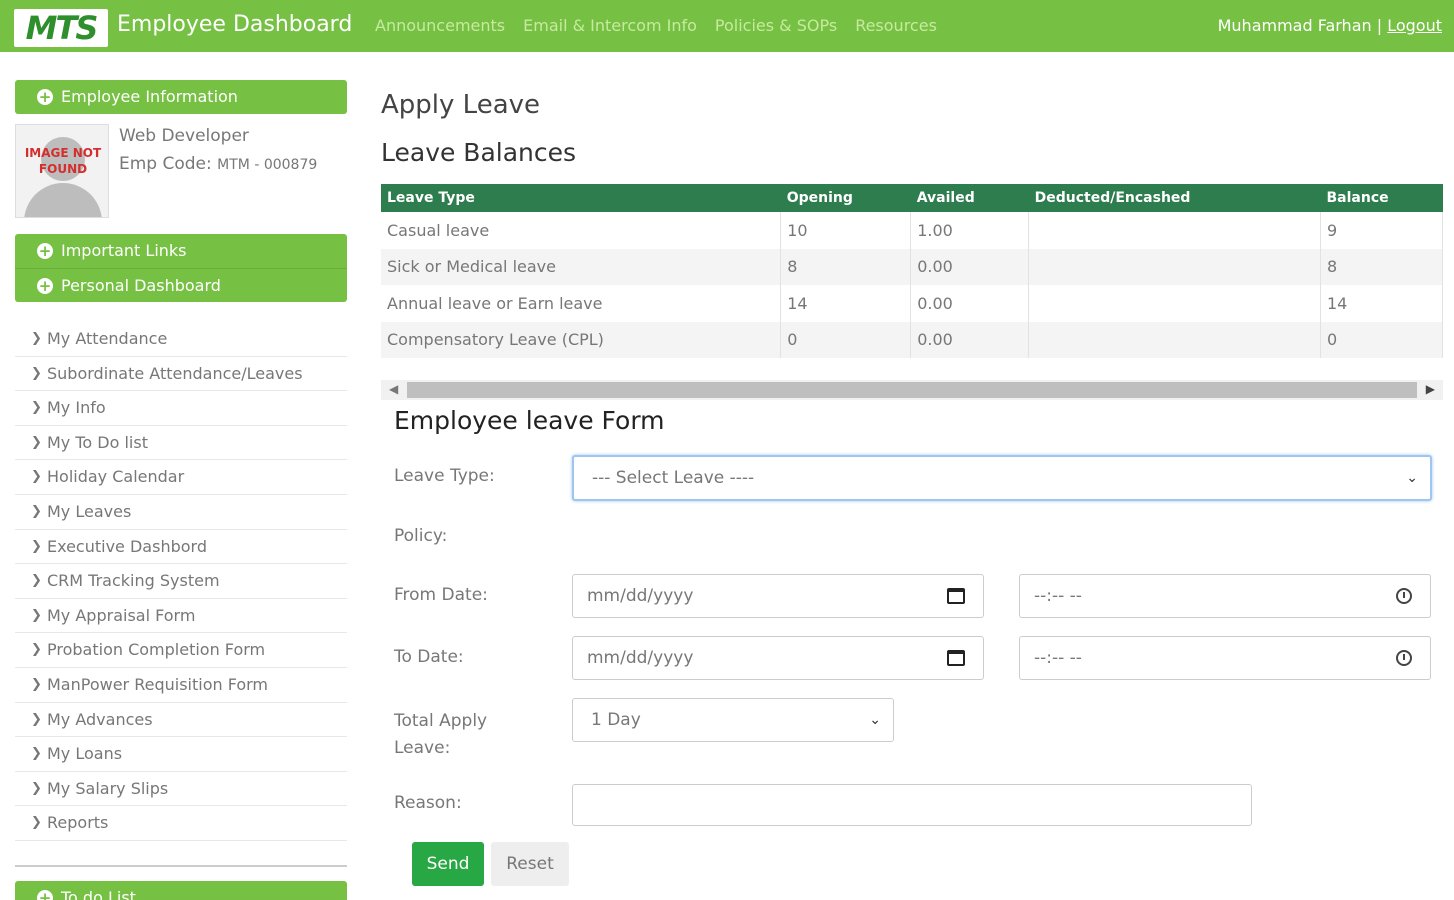  What do you see at coordinates (181, 443) in the screenshot?
I see `sidebar-item-my-todo-list: ❯ My To Do list` at bounding box center [181, 443].